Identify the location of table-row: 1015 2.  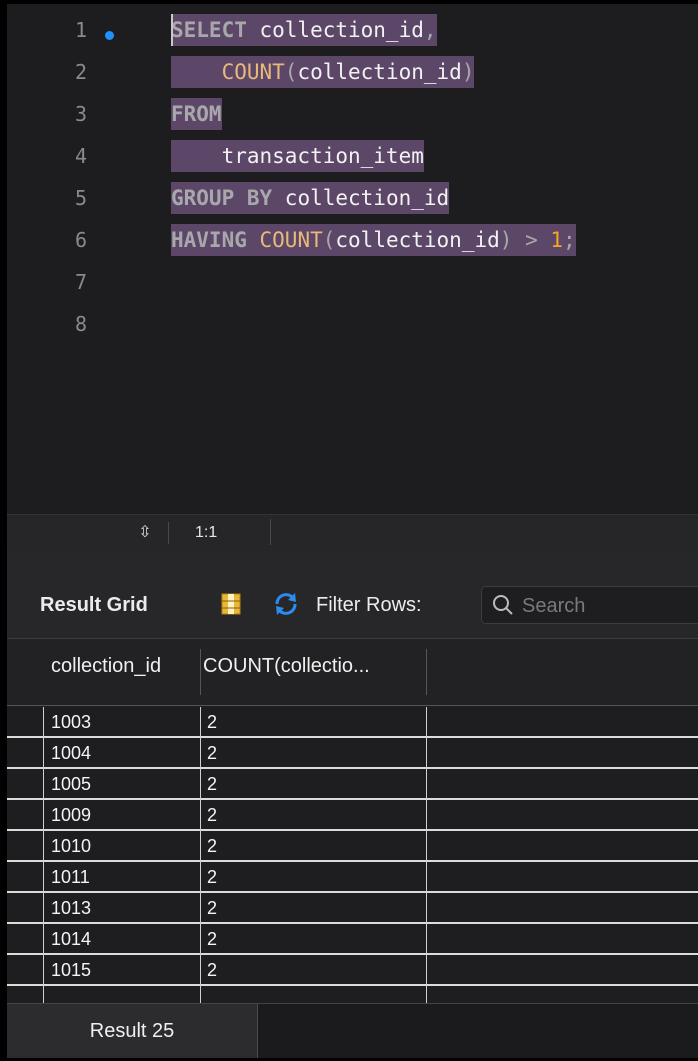
(352, 970).